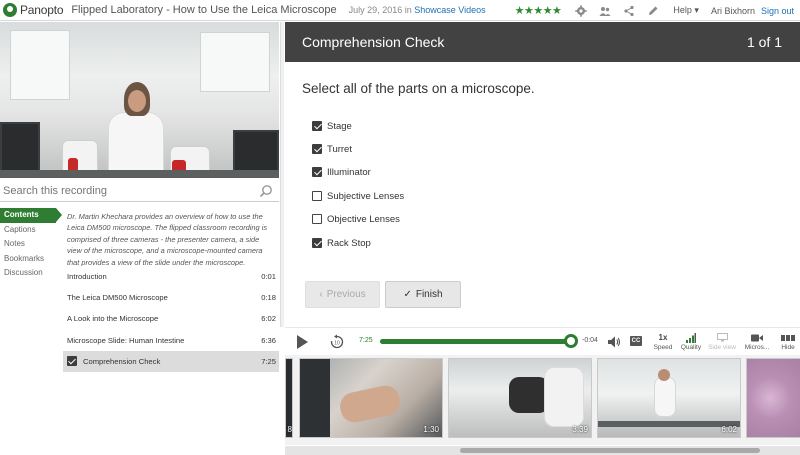 The height and width of the screenshot is (455, 800). I want to click on current-time: 7:25, so click(366, 340).